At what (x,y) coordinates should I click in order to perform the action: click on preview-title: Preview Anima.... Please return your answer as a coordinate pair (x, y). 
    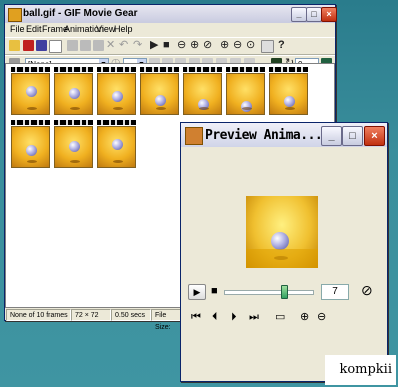
    Looking at the image, I should click on (264, 135).